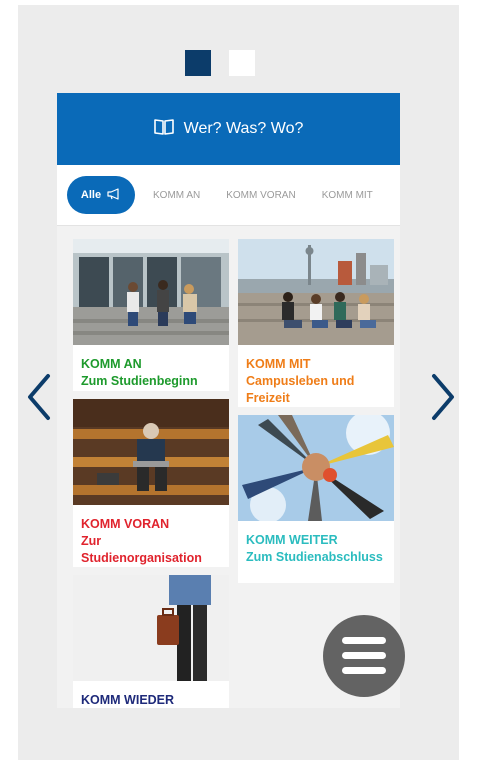  I want to click on card-kicker: KOMM AN, so click(111, 364).